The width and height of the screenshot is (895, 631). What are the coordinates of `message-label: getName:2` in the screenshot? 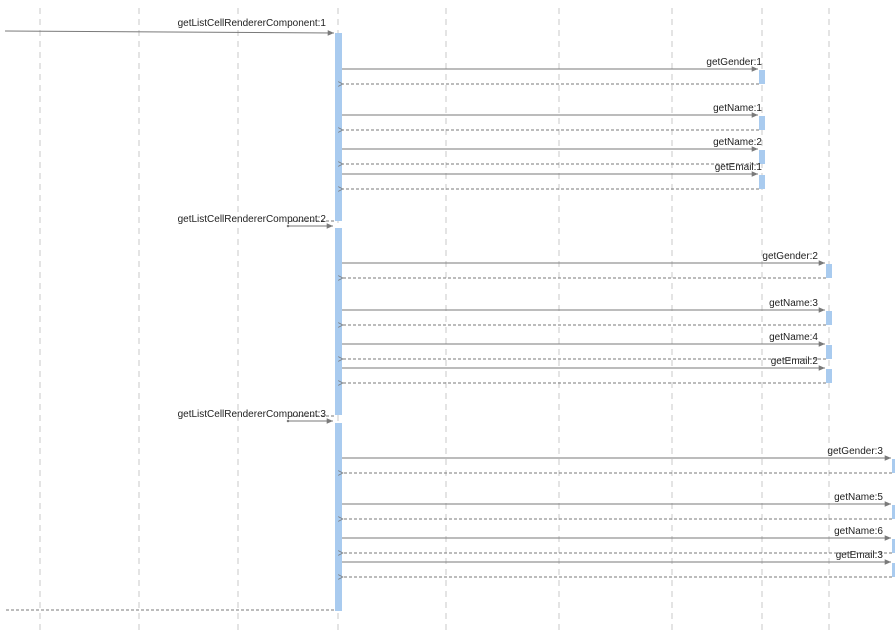 It's located at (737, 142).